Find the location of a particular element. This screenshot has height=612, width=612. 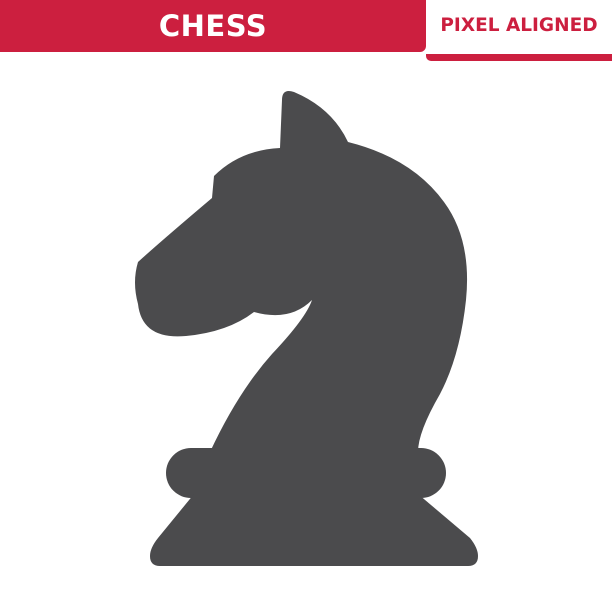

header-banner: CHESS PIXEL ALIGNED is located at coordinates (306, 31).